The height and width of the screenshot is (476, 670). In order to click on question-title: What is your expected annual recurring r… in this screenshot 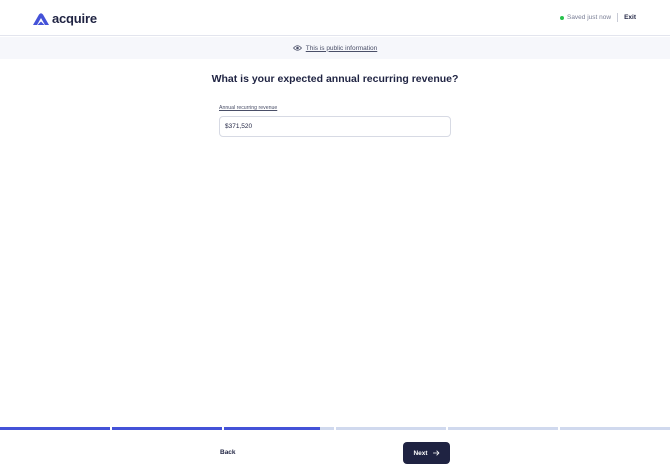, I will do `click(335, 79)`.